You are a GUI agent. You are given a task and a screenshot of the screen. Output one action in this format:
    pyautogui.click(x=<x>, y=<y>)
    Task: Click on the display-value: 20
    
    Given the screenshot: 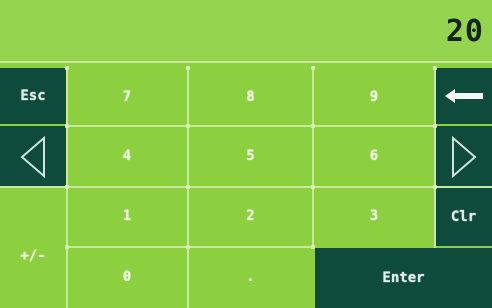 What is the action you would take?
    pyautogui.click(x=464, y=31)
    